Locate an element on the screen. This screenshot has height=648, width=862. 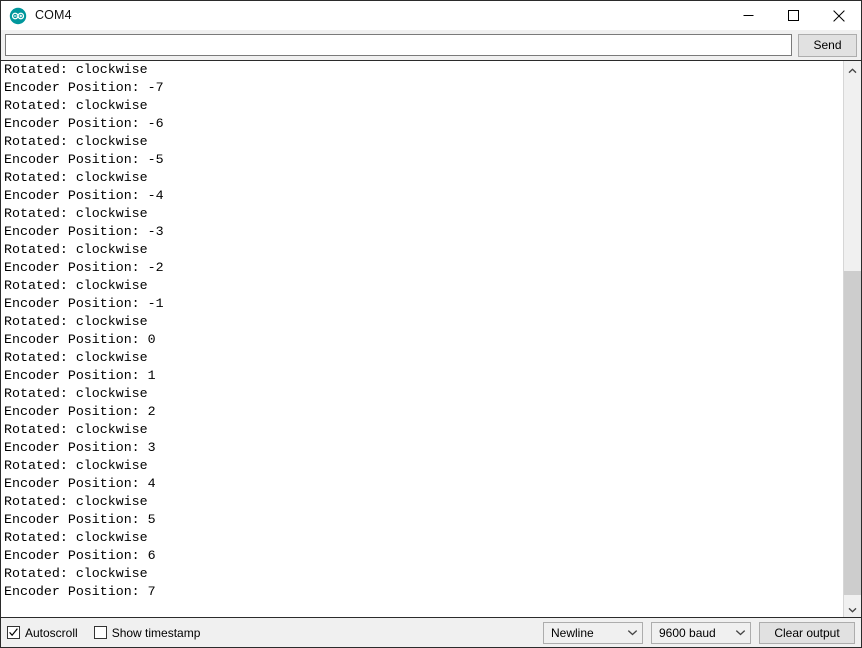
show-timestamp-label: Show timestamp is located at coordinates (156, 632).